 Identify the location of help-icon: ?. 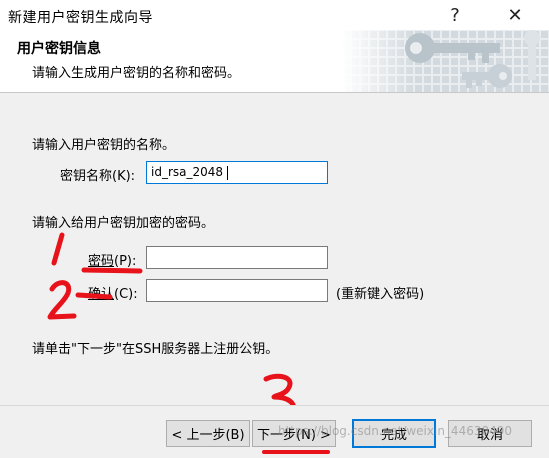
(455, 15).